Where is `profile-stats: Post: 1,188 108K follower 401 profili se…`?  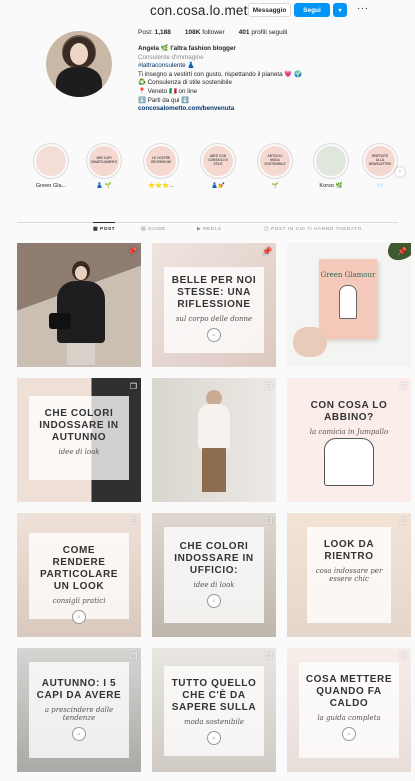
profile-stats: Post: 1,188 108K follower 401 profili se… is located at coordinates (212, 32).